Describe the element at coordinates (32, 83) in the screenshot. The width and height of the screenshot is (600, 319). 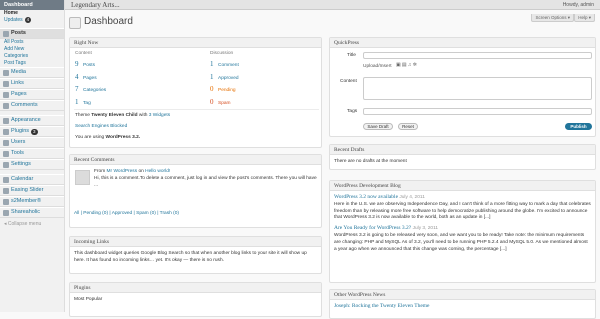
I see `sidebar-item-links: Links` at that location.